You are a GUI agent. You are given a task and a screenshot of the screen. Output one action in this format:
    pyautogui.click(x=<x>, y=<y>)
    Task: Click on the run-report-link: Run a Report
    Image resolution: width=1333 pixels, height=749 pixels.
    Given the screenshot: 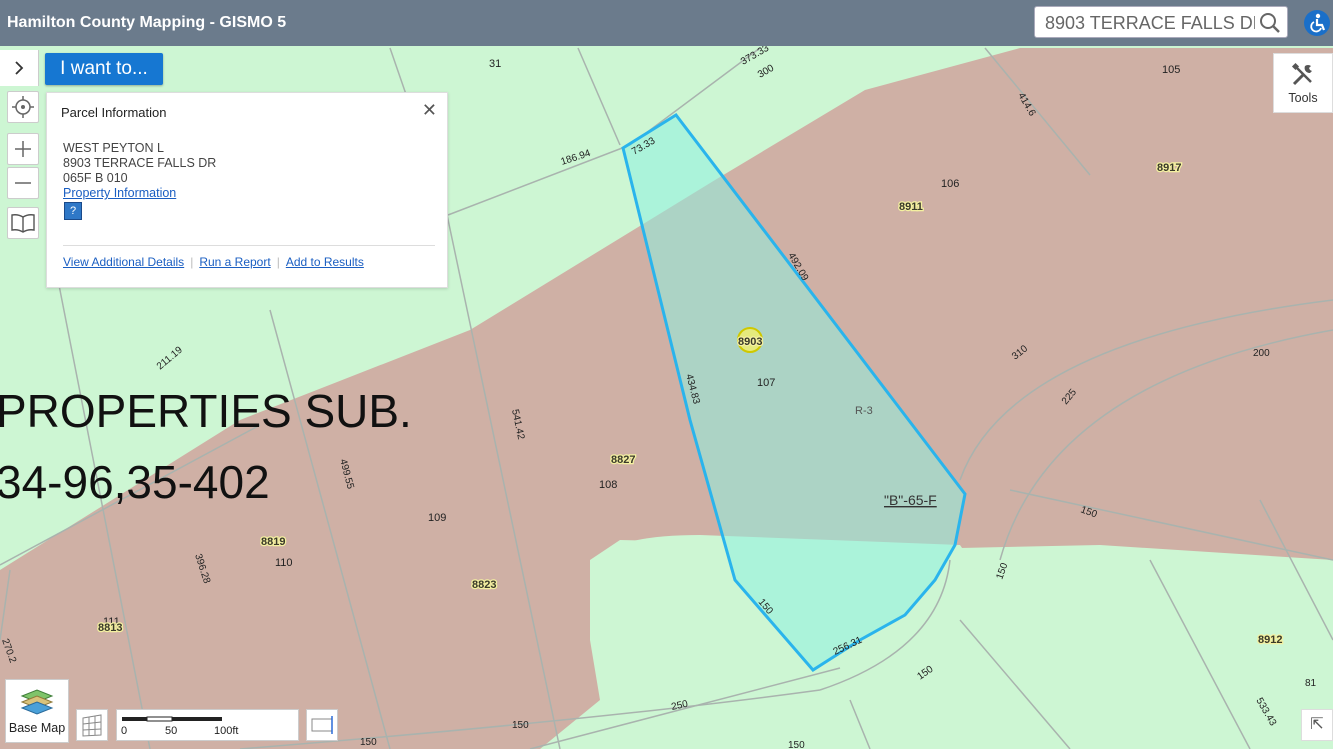 What is the action you would take?
    pyautogui.click(x=234, y=262)
    